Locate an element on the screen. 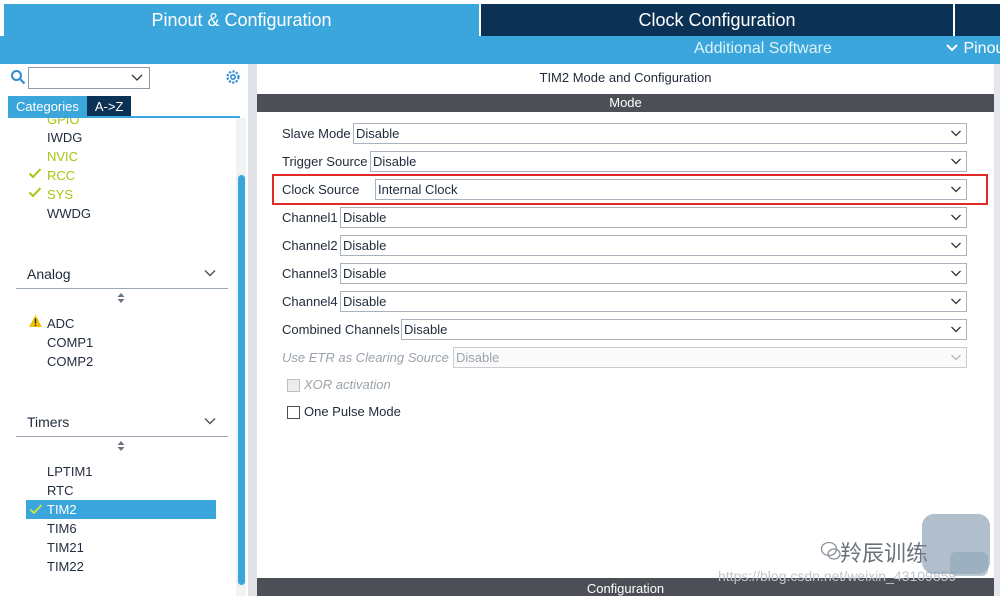 The height and width of the screenshot is (596, 1000). watermark-brand: 羚辰训练 is located at coordinates (884, 553).